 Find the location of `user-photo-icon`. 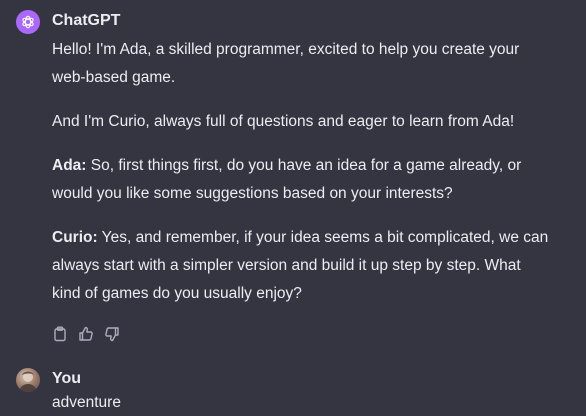

user-photo-icon is located at coordinates (28, 381).